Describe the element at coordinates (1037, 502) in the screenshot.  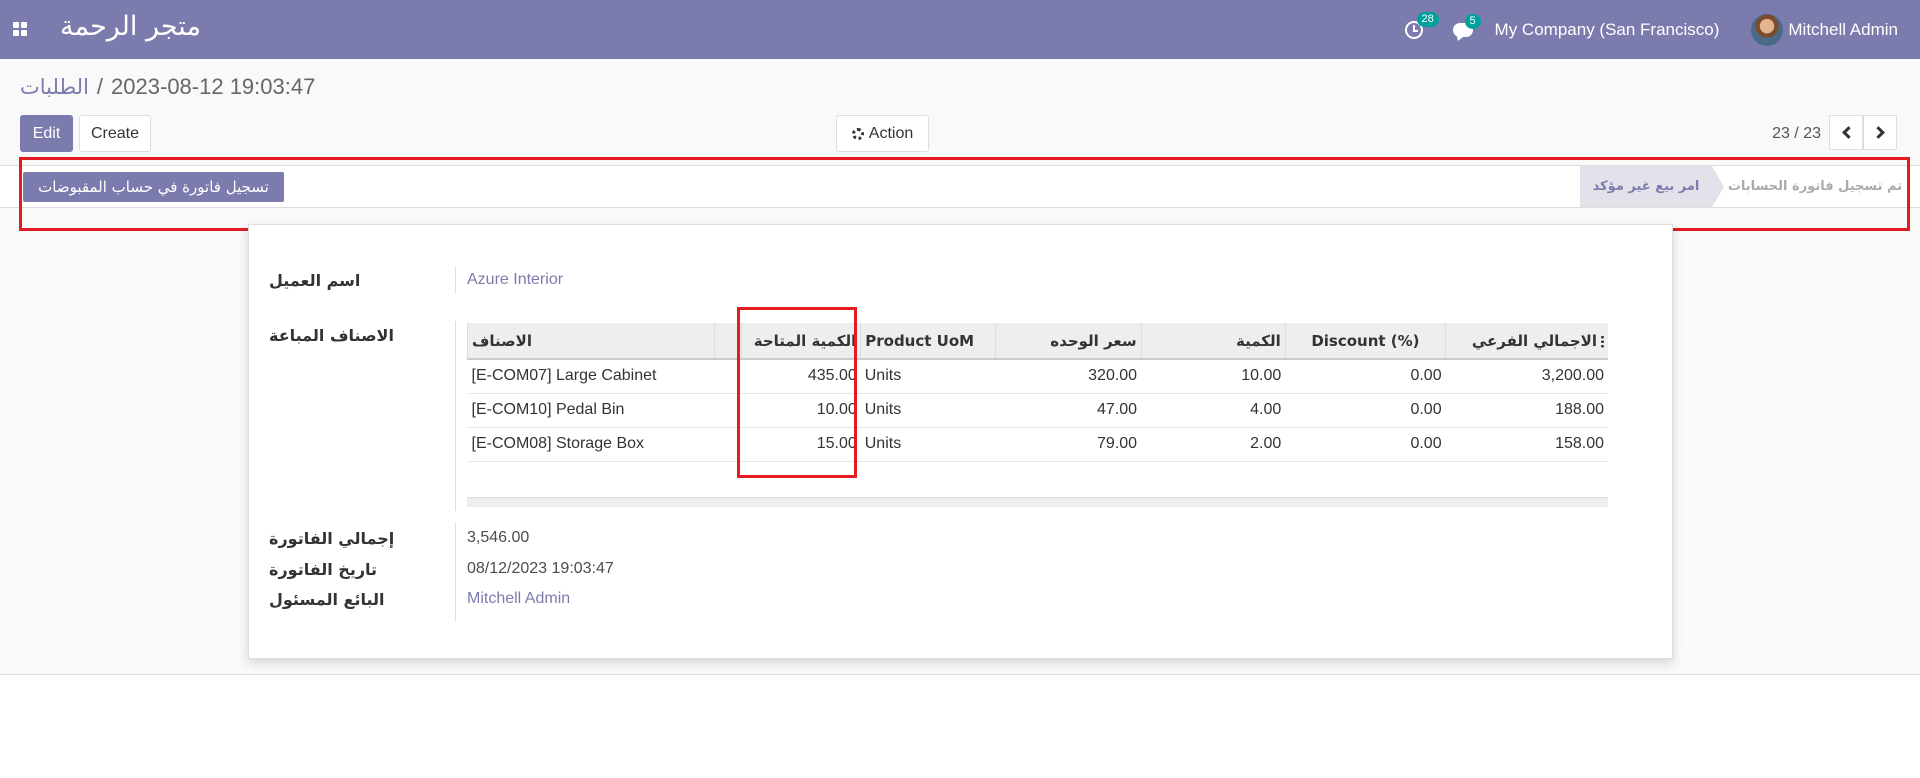
I see `table-scrollbar` at that location.